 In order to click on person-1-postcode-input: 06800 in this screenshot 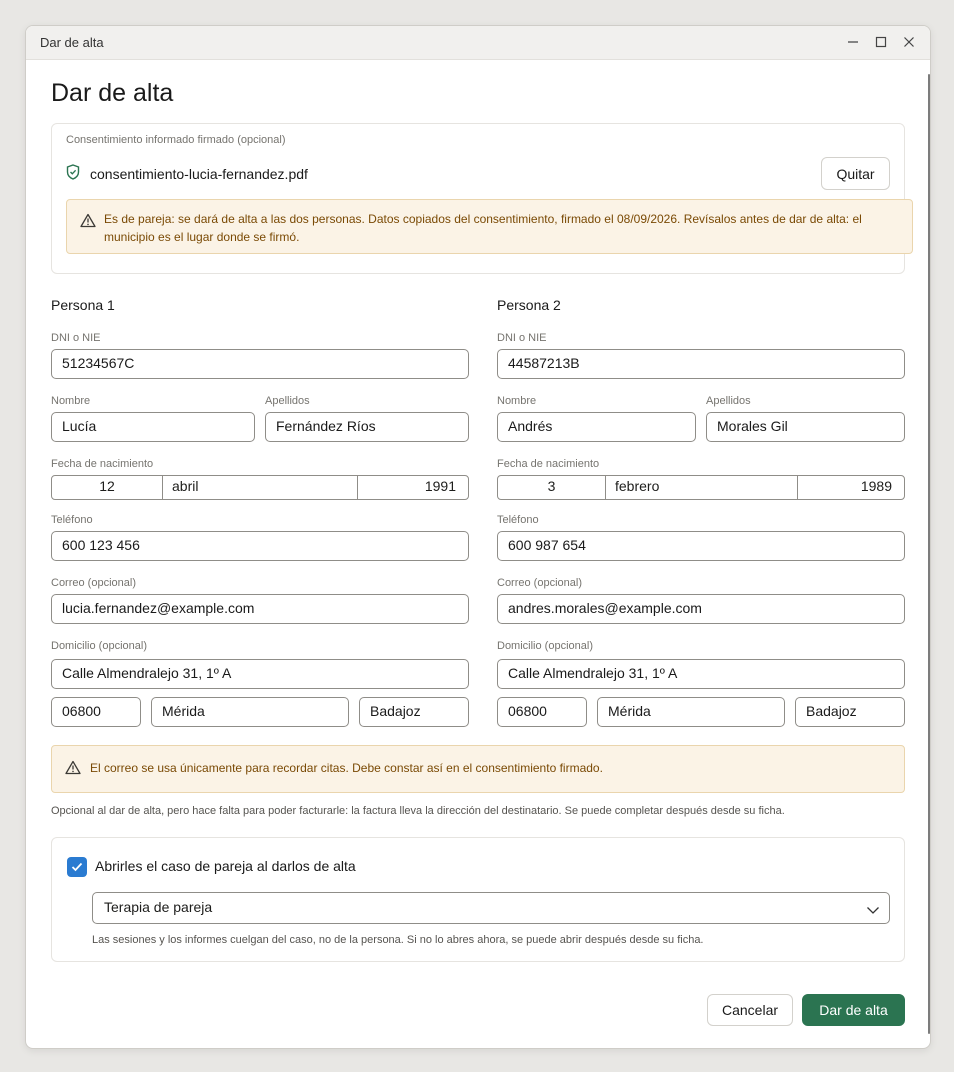, I will do `click(96, 712)`.